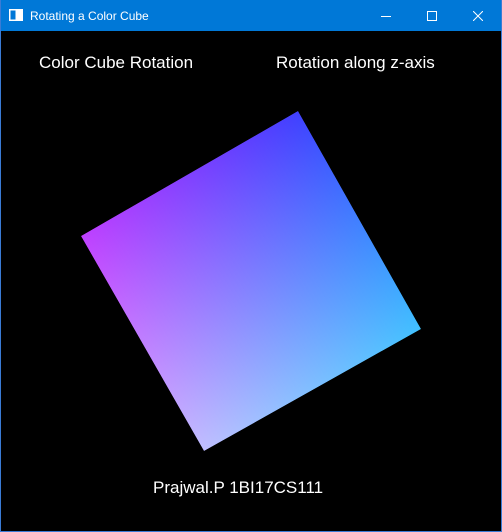 The width and height of the screenshot is (502, 532). What do you see at coordinates (251, 15) in the screenshot?
I see `title-bar: Rotating a Color Cube` at bounding box center [251, 15].